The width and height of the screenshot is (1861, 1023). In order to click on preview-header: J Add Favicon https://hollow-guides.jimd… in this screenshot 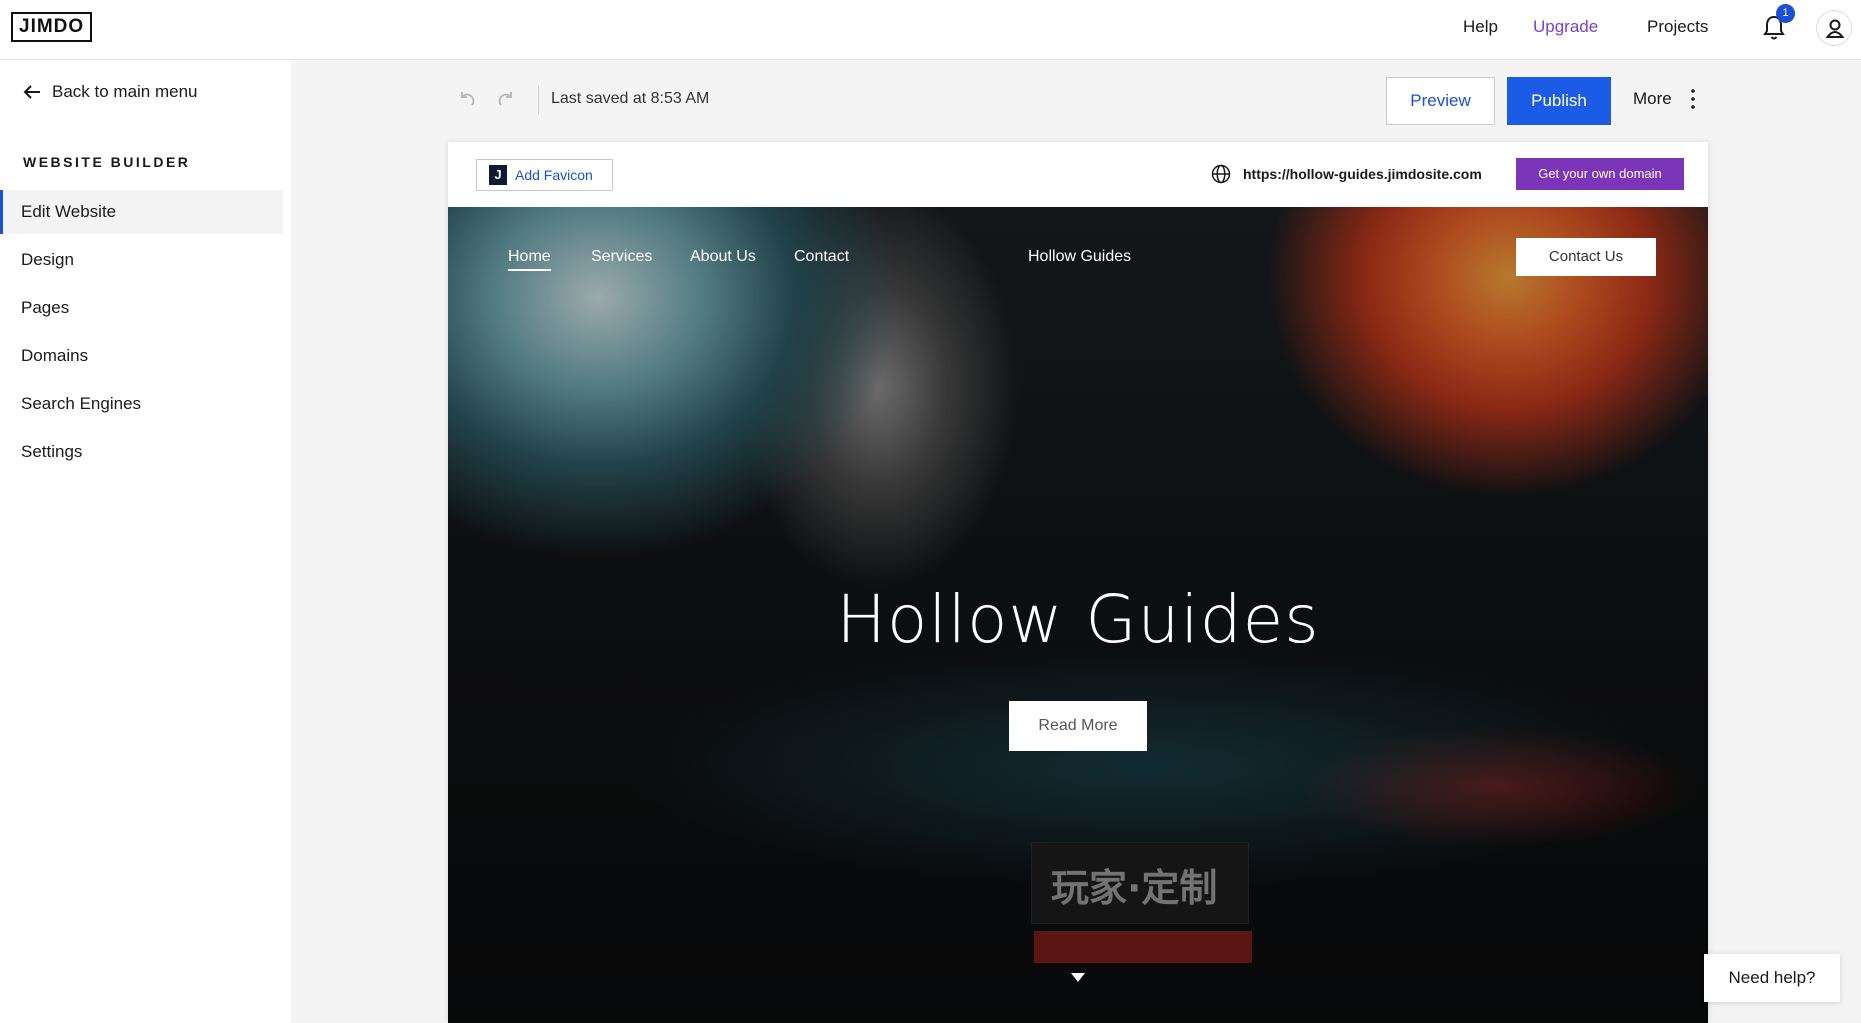, I will do `click(1078, 174)`.